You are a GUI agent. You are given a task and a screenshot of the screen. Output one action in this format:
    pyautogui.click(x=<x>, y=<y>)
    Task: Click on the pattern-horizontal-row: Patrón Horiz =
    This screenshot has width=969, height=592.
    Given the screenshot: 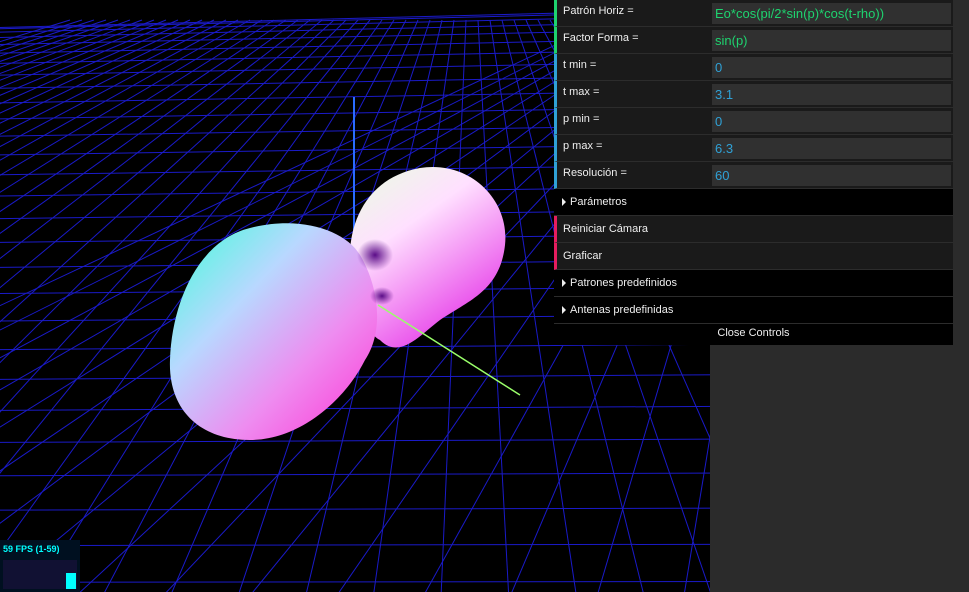 What is the action you would take?
    pyautogui.click(x=753, y=13)
    